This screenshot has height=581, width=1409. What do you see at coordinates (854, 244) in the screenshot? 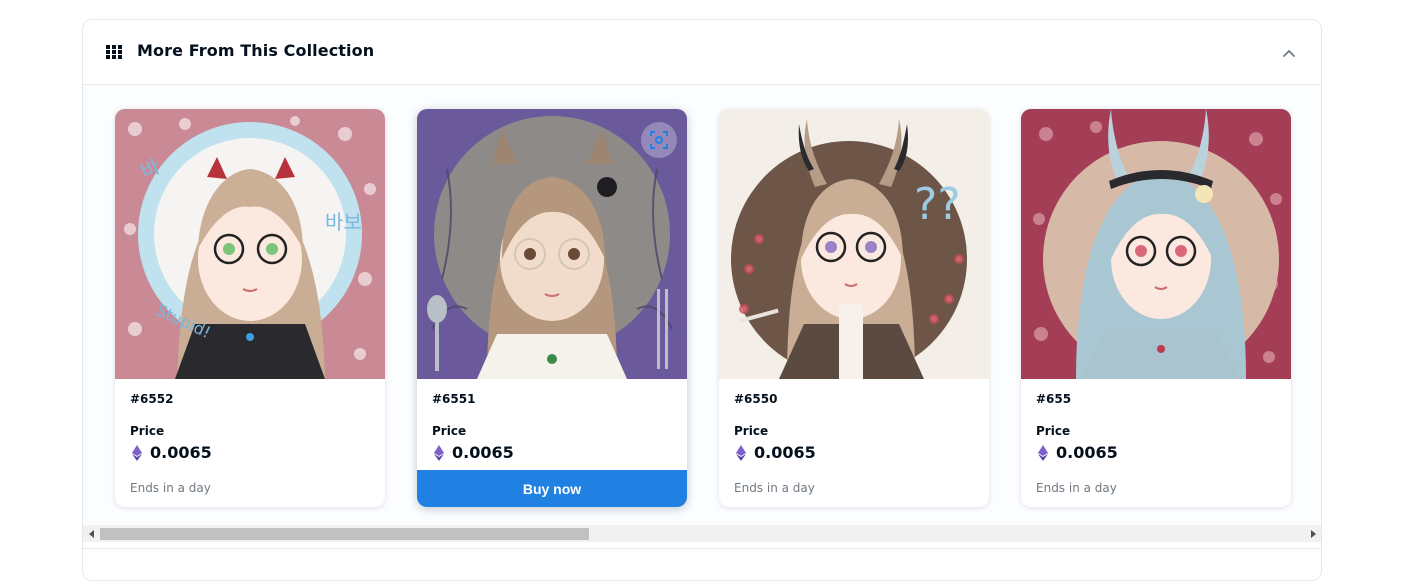
I see `nft-image: ??` at bounding box center [854, 244].